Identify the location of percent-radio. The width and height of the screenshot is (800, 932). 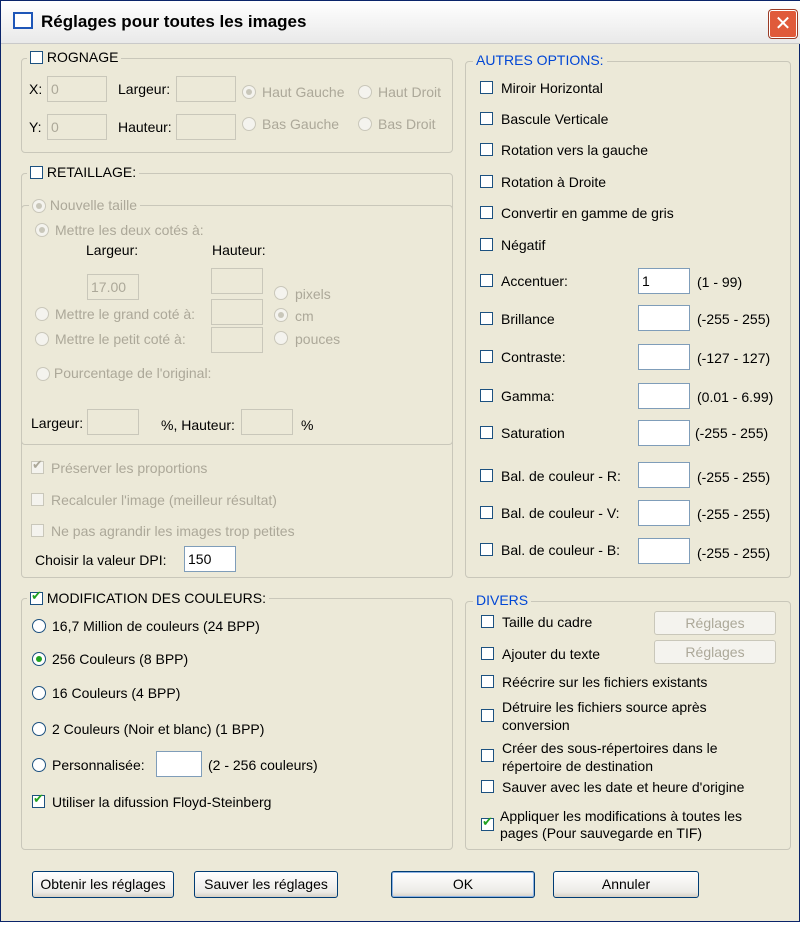
(43, 374).